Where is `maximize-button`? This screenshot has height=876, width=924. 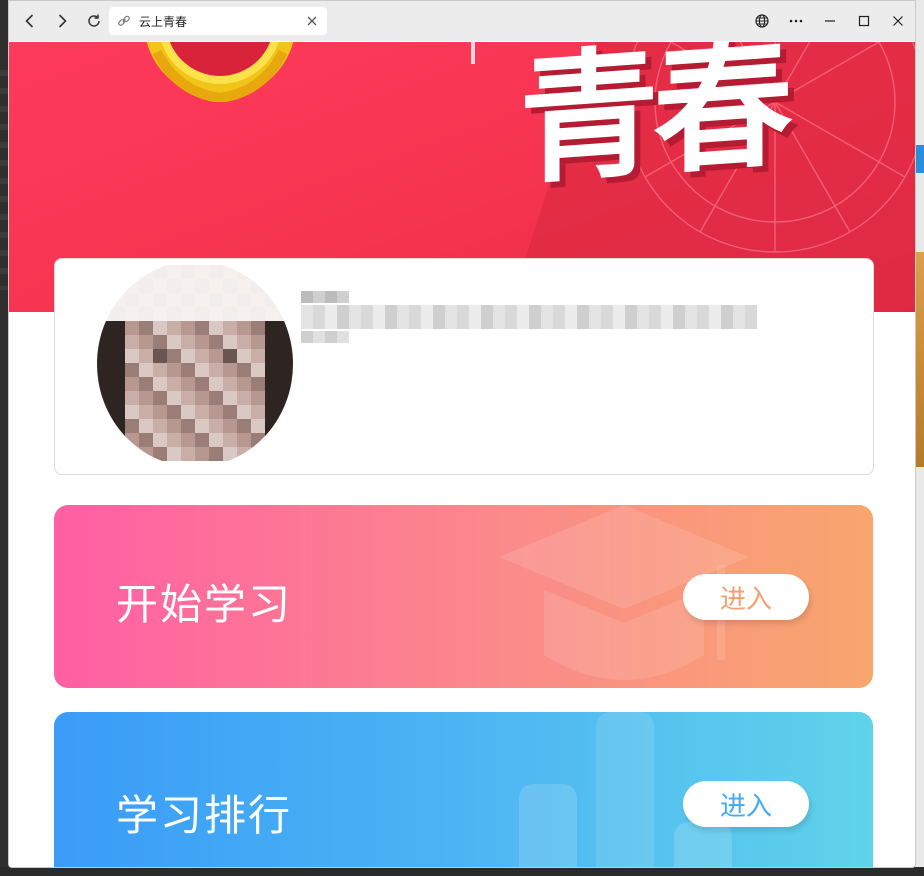
maximize-button is located at coordinates (864, 21).